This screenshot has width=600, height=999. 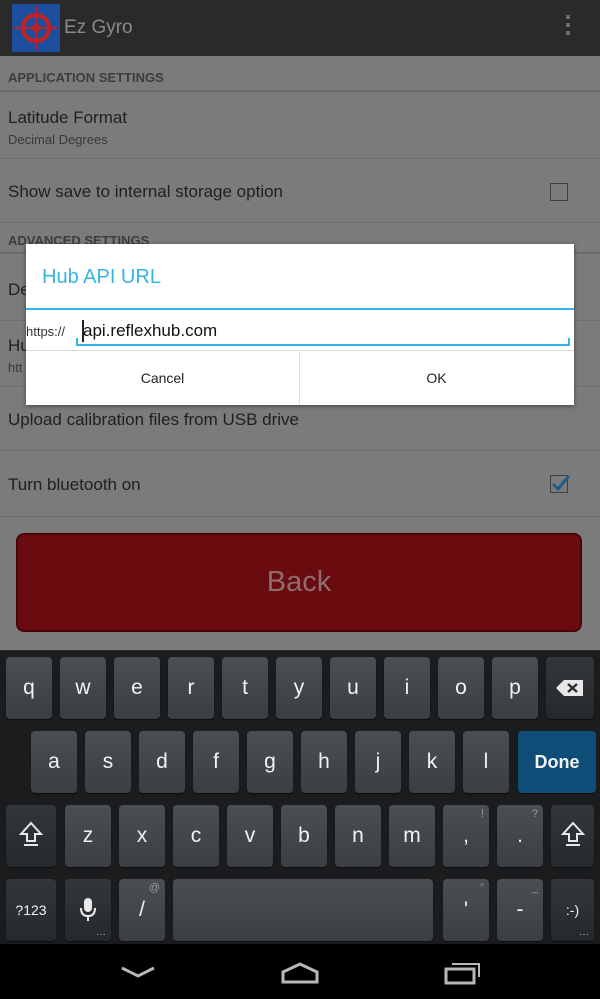 I want to click on key-l: l, so click(x=486, y=762).